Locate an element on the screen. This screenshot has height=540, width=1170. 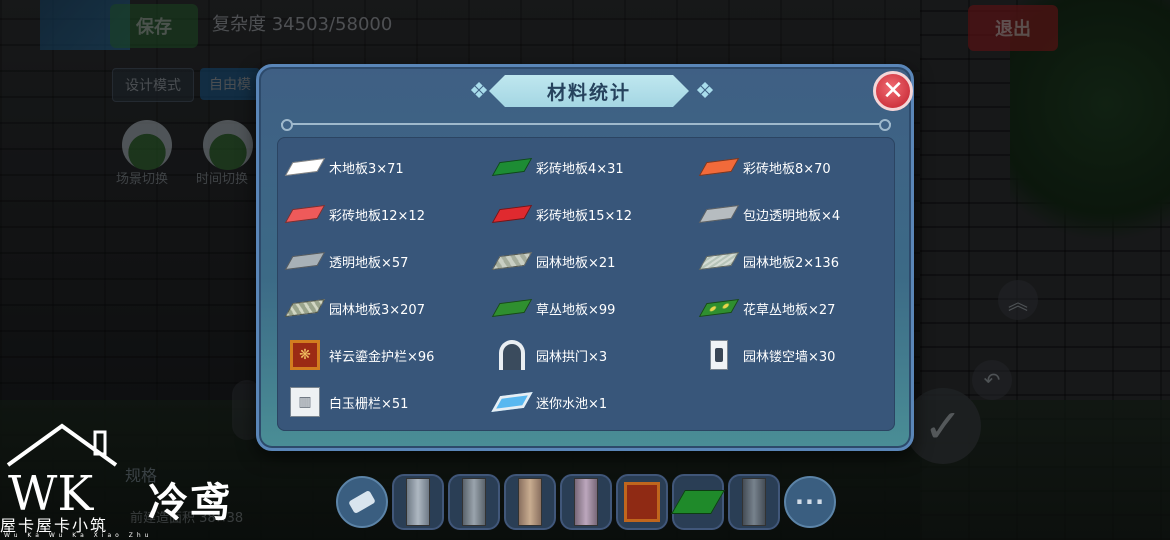
garden-floor-3-icon is located at coordinates (305, 308).